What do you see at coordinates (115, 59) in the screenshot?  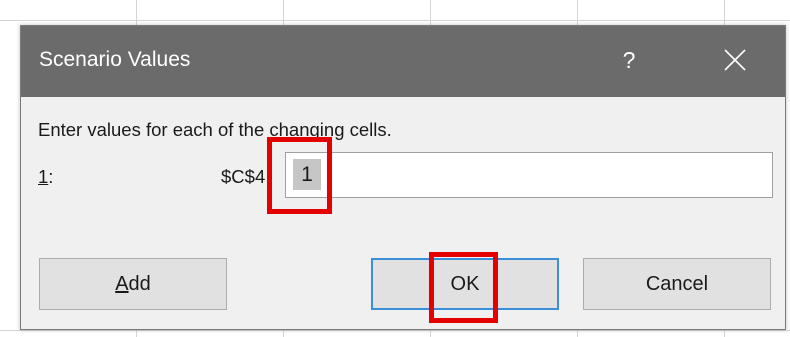 I see `dialog-title: Scenario Values` at bounding box center [115, 59].